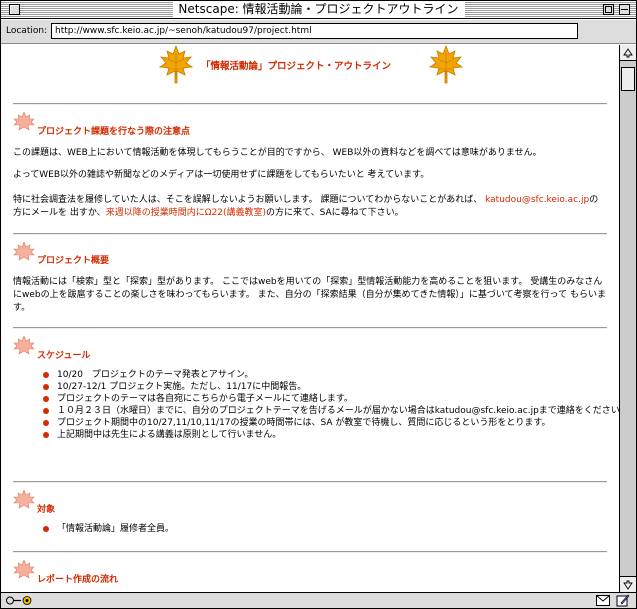 This screenshot has width=637, height=609. Describe the element at coordinates (59, 213) in the screenshot. I see `paragraph-text: 方にメールを 出すか、` at that location.